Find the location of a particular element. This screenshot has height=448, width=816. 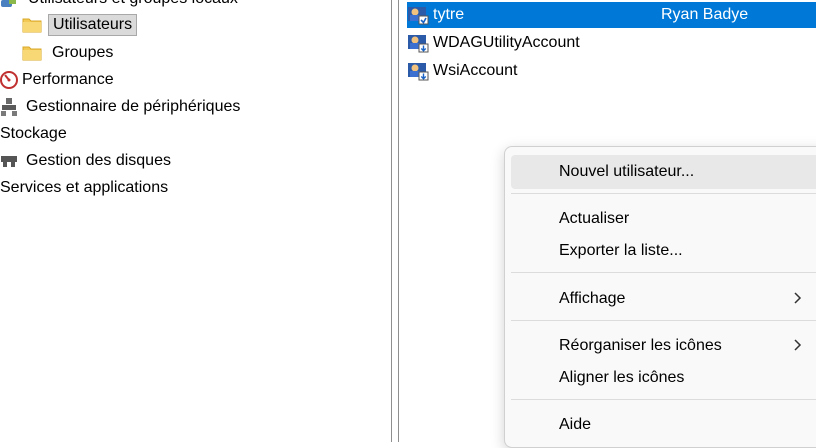

tree-item-stockage: Stockage is located at coordinates (35, 134).